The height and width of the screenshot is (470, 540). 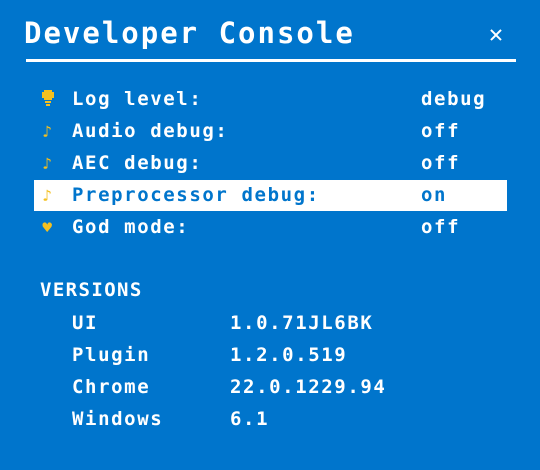 What do you see at coordinates (270, 131) in the screenshot?
I see `setting-row-audio-debug: ♪ Audio debug: off` at bounding box center [270, 131].